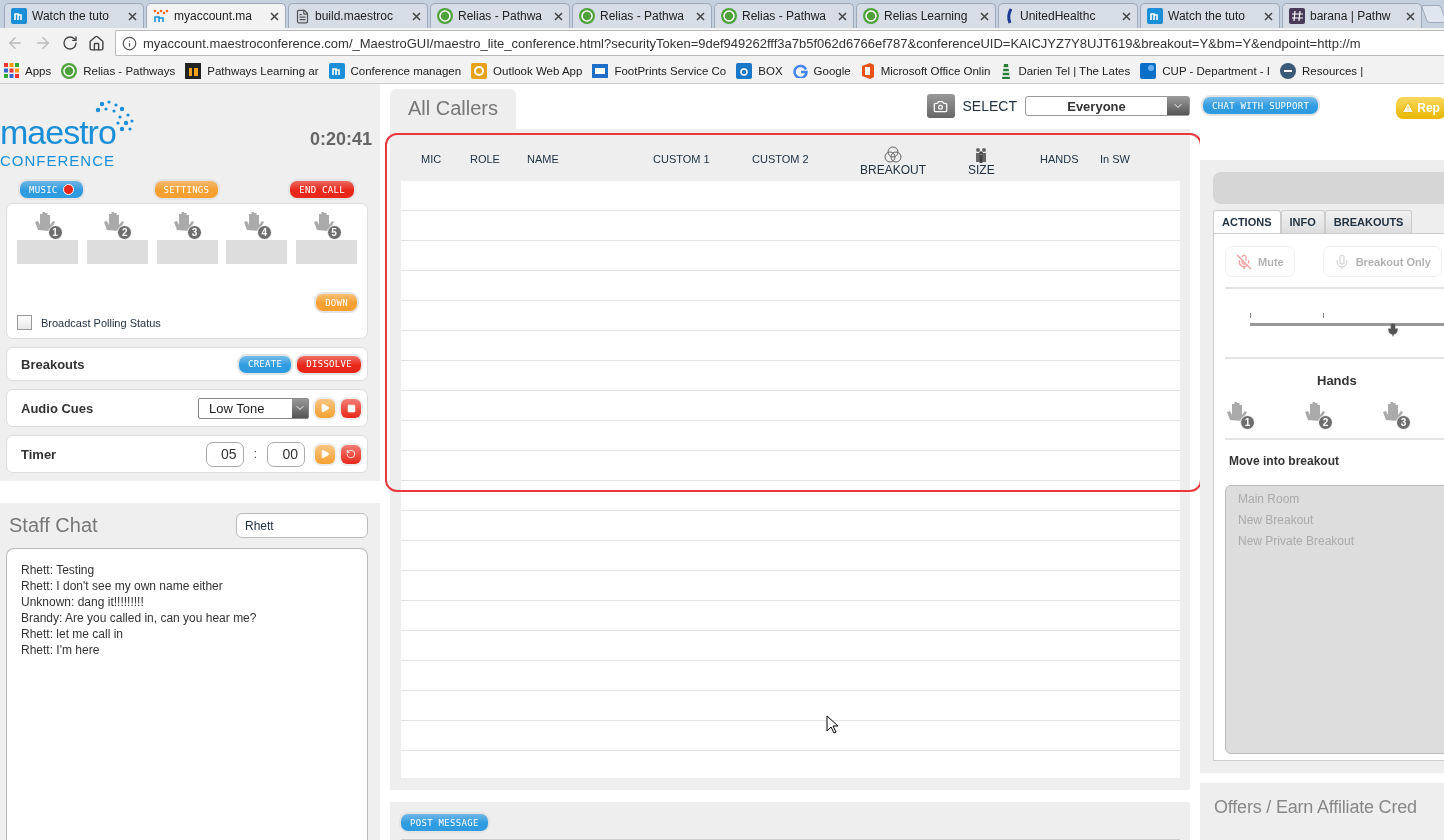 This screenshot has width=1444, height=840. Describe the element at coordinates (759, 70) in the screenshot. I see `bookmark: BOX` at that location.